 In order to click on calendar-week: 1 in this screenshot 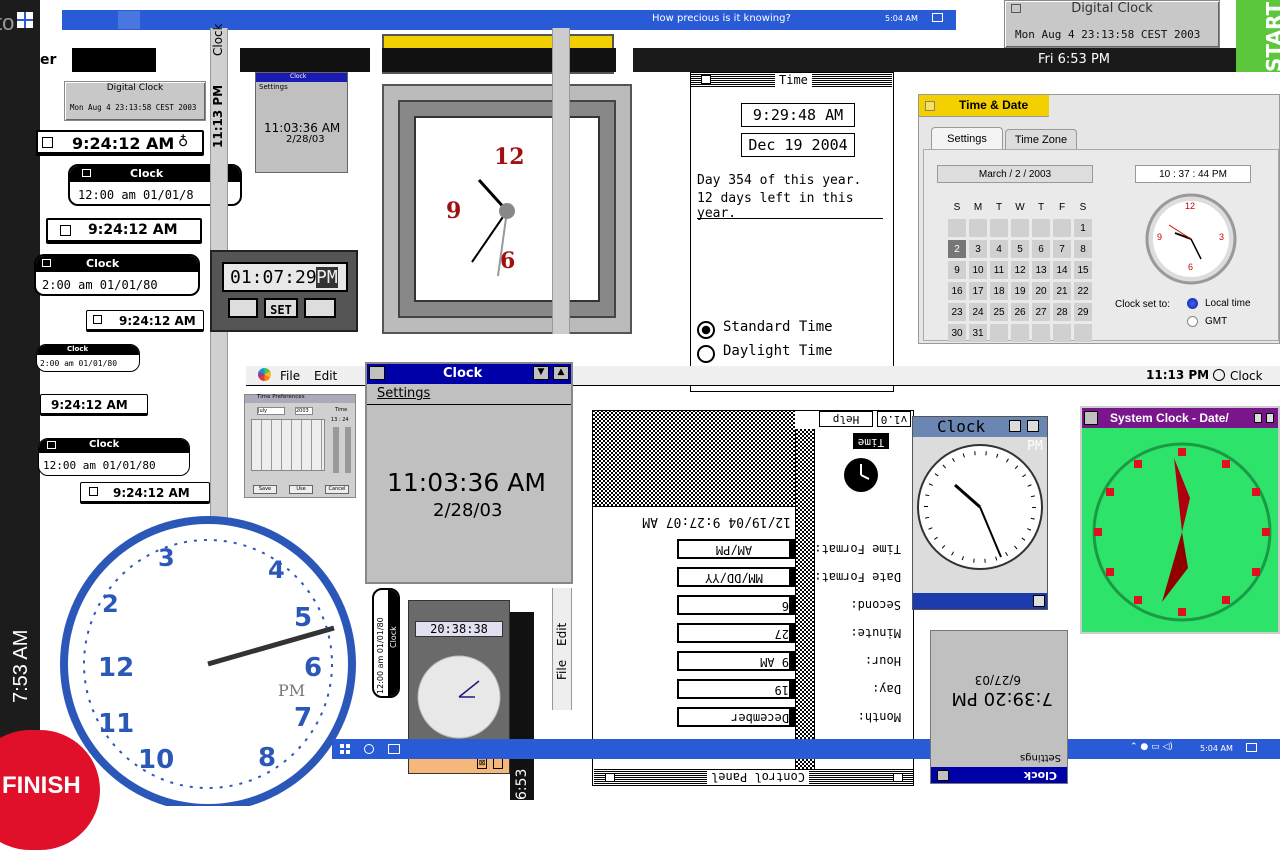, I will do `click(1020, 228)`.